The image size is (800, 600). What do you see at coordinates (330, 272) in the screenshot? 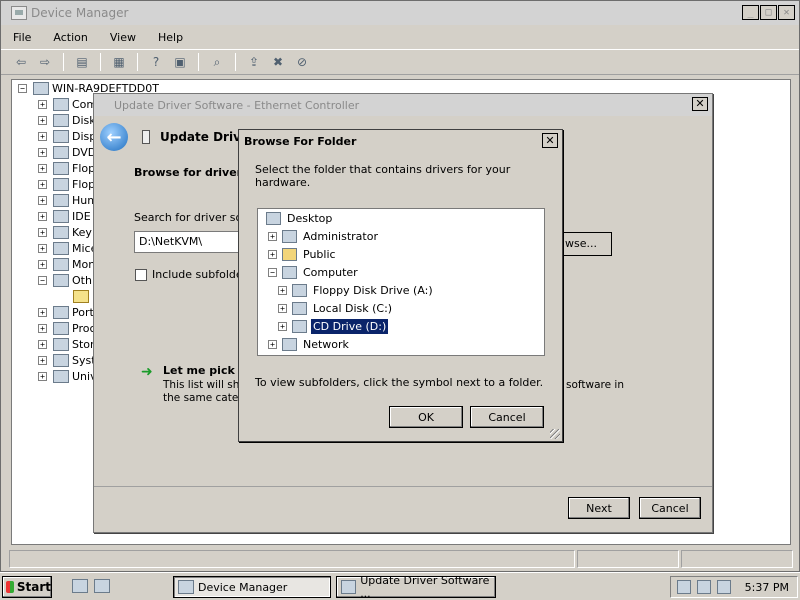
I see `folder-tree-label: Computer` at bounding box center [330, 272].